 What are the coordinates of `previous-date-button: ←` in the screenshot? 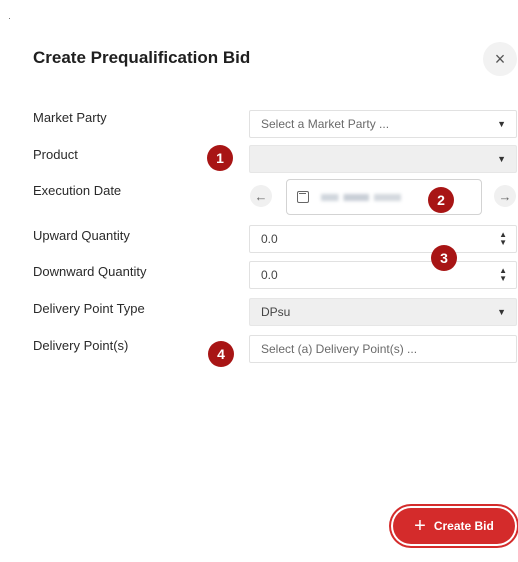 It's located at (261, 196).